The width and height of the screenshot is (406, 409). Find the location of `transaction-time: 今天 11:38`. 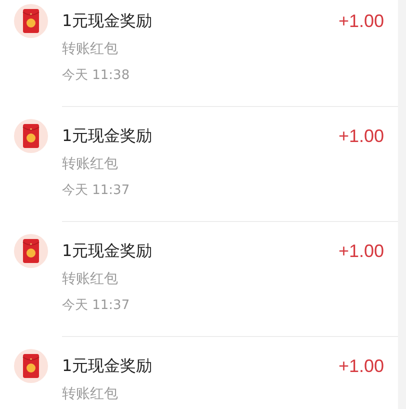

transaction-time: 今天 11:38 is located at coordinates (96, 76).